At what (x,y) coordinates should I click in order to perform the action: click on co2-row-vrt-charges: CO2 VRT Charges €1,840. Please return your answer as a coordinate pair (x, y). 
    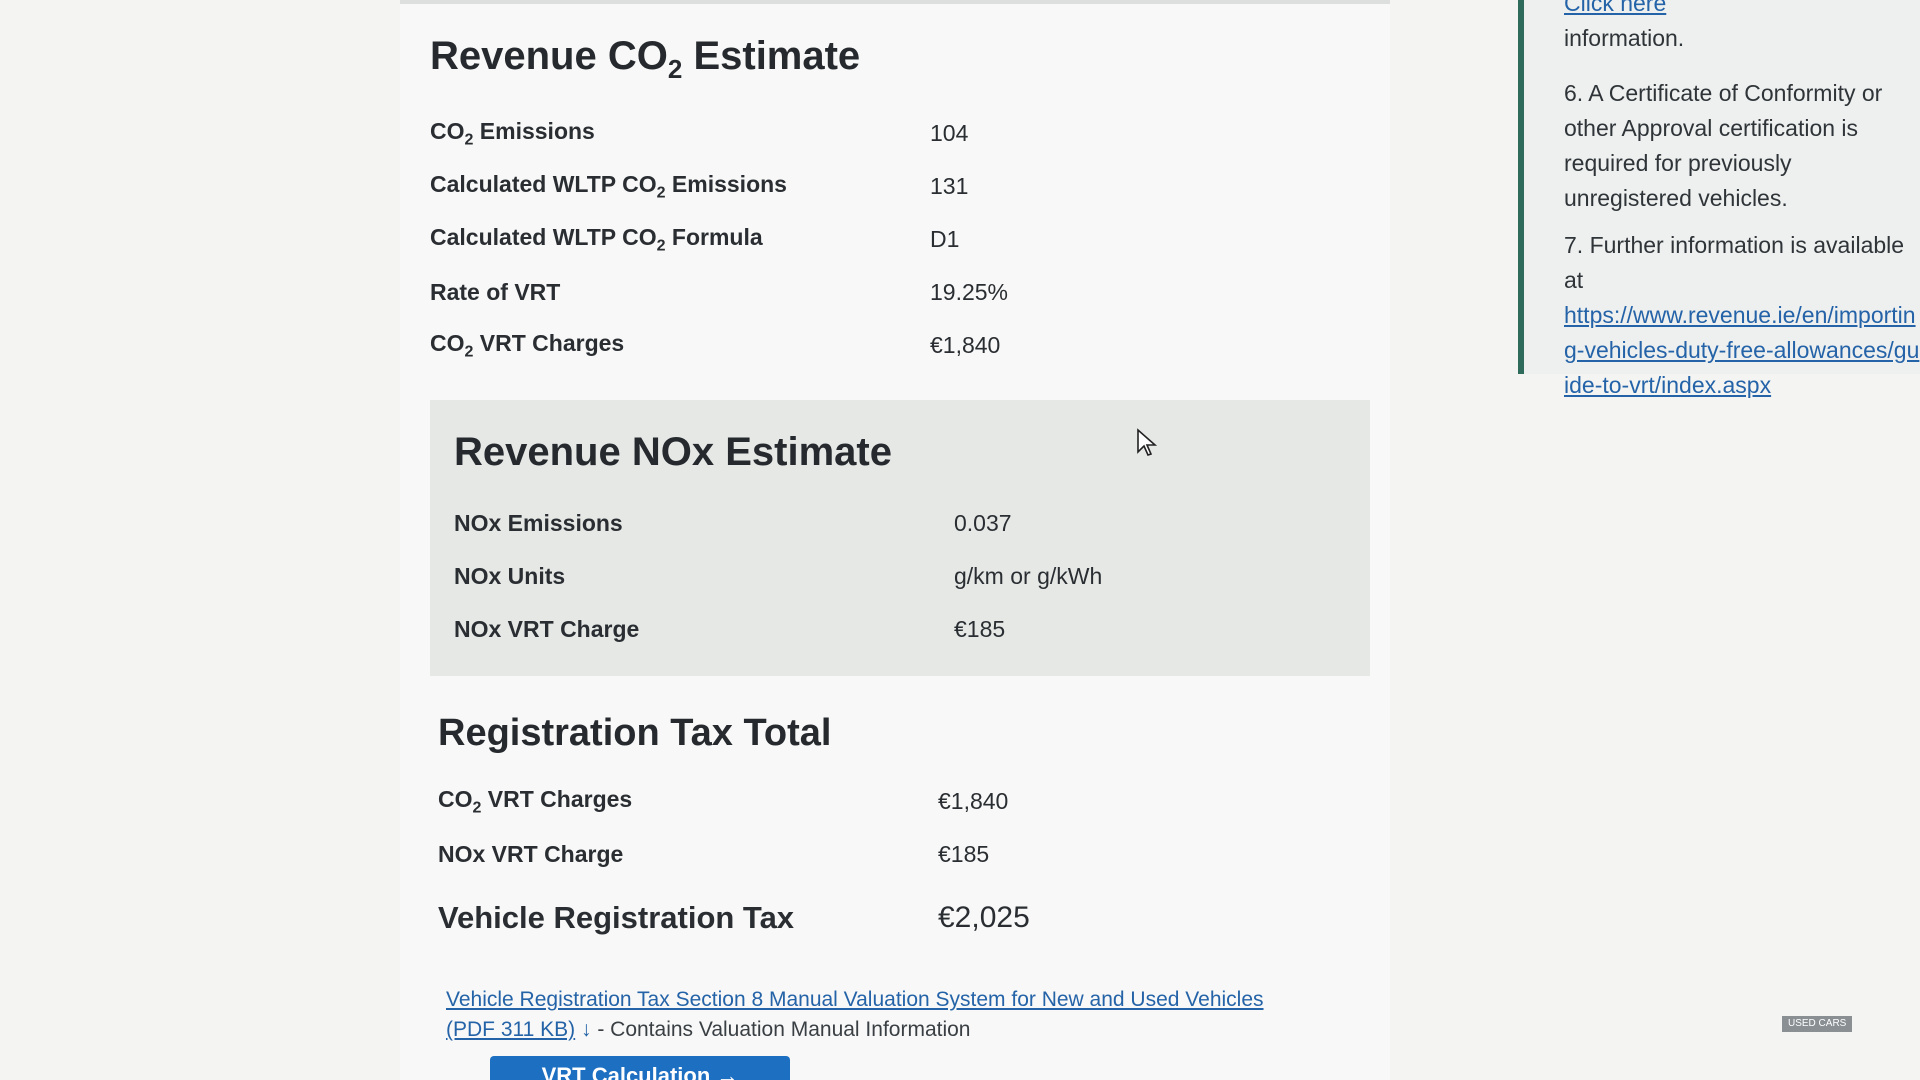
    Looking at the image, I should click on (895, 345).